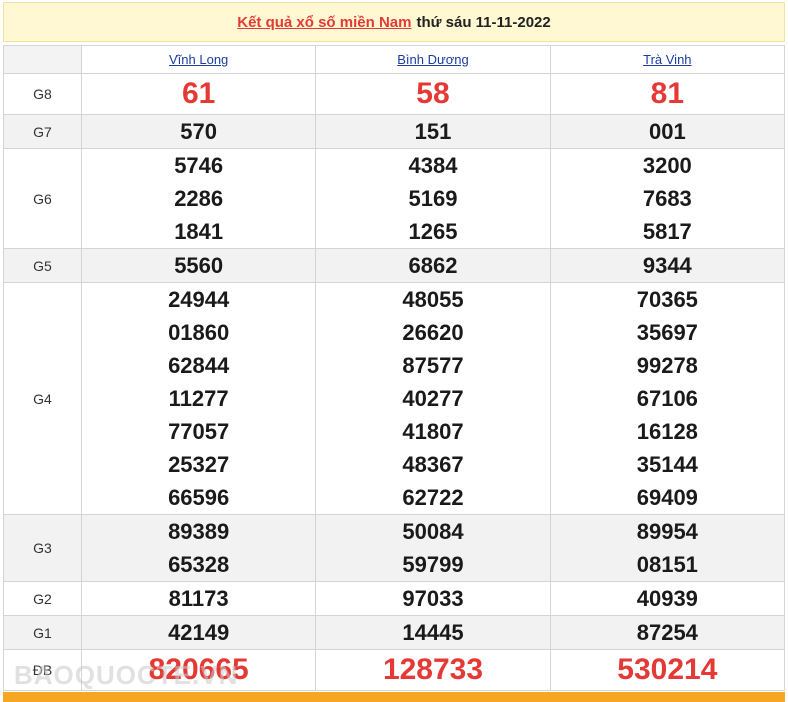 The width and height of the screenshot is (788, 702). I want to click on prize-cell: 97033, so click(433, 598).